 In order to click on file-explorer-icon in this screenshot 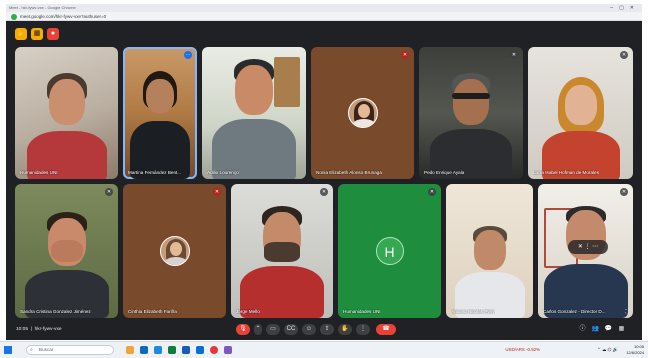, I will do `click(130, 350)`.